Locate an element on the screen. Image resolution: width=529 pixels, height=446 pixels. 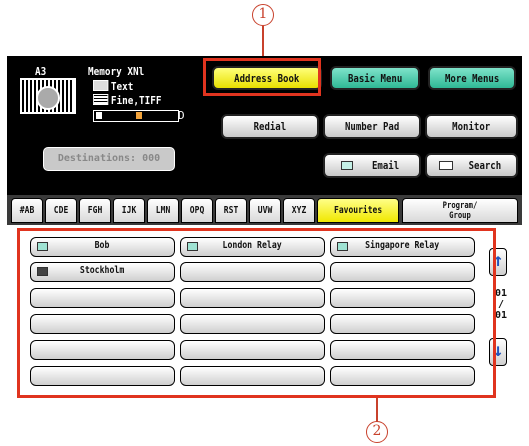
number-pad-button: Number Pad is located at coordinates (372, 126).